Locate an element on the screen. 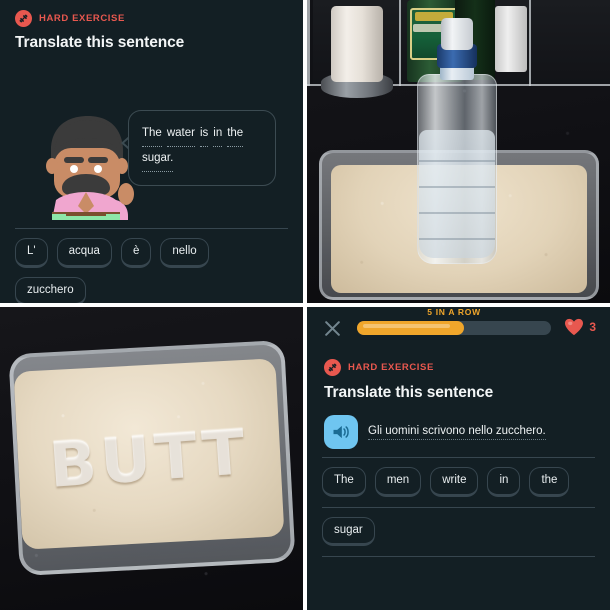 Image resolution: width=610 pixels, height=610 pixels. exercise-topbar: 5 IN A ROW 3 is located at coordinates (458, 326).